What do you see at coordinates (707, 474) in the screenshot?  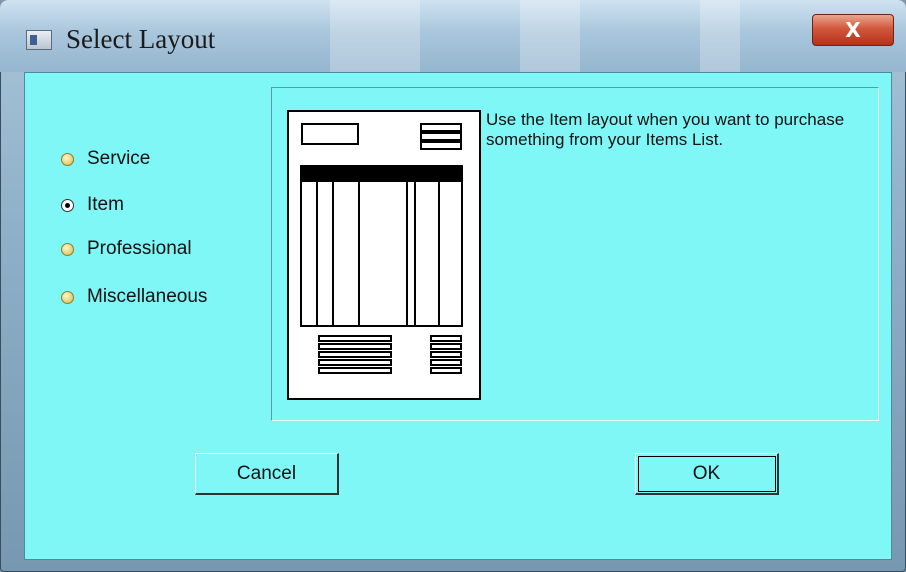 I see `ok-button: OK` at bounding box center [707, 474].